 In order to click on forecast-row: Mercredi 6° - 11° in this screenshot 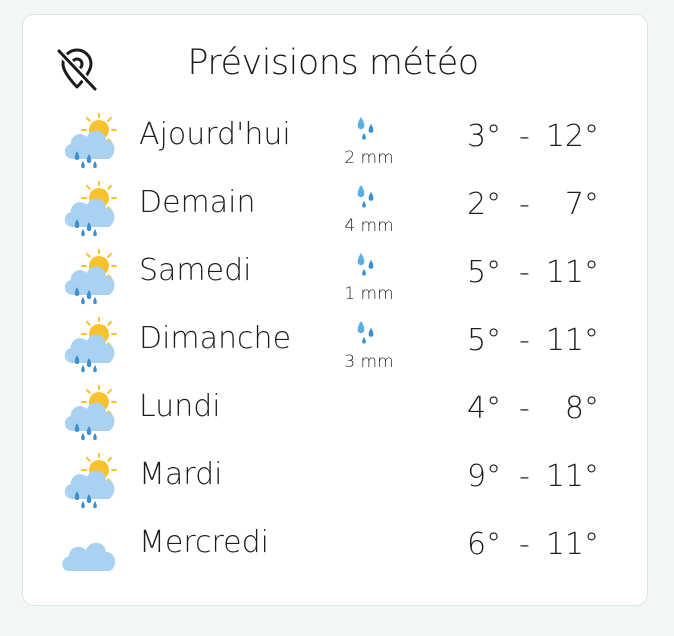, I will do `click(335, 547)`.